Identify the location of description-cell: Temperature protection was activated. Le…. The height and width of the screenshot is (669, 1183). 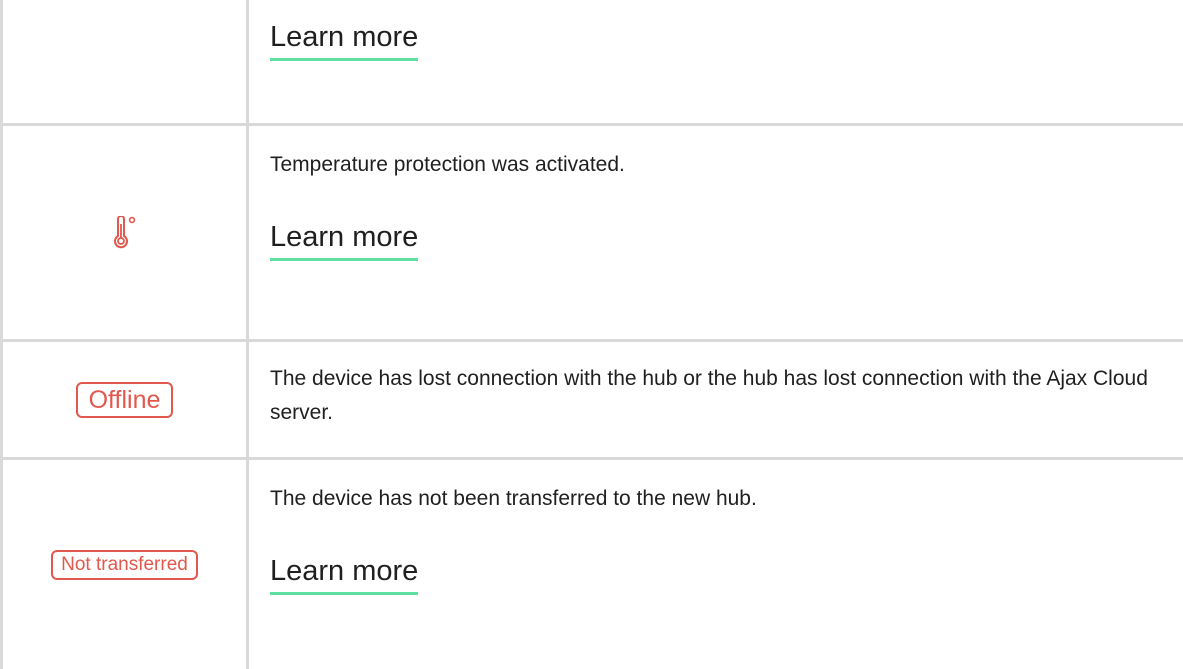
(716, 204).